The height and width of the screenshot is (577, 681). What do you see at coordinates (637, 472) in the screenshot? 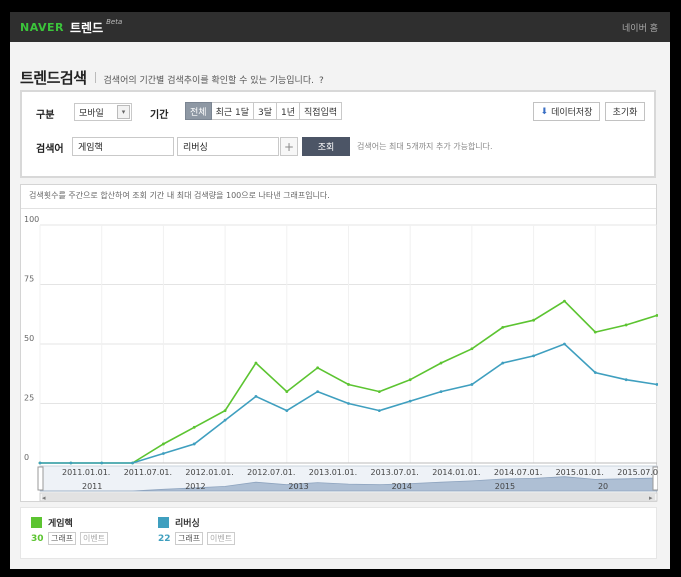
I see `x-tick-label: 2015.07.01.` at bounding box center [637, 472].